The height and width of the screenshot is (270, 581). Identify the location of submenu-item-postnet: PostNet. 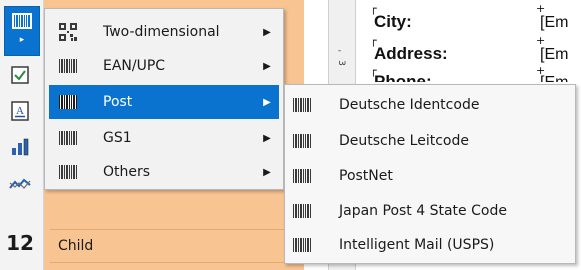
(430, 176).